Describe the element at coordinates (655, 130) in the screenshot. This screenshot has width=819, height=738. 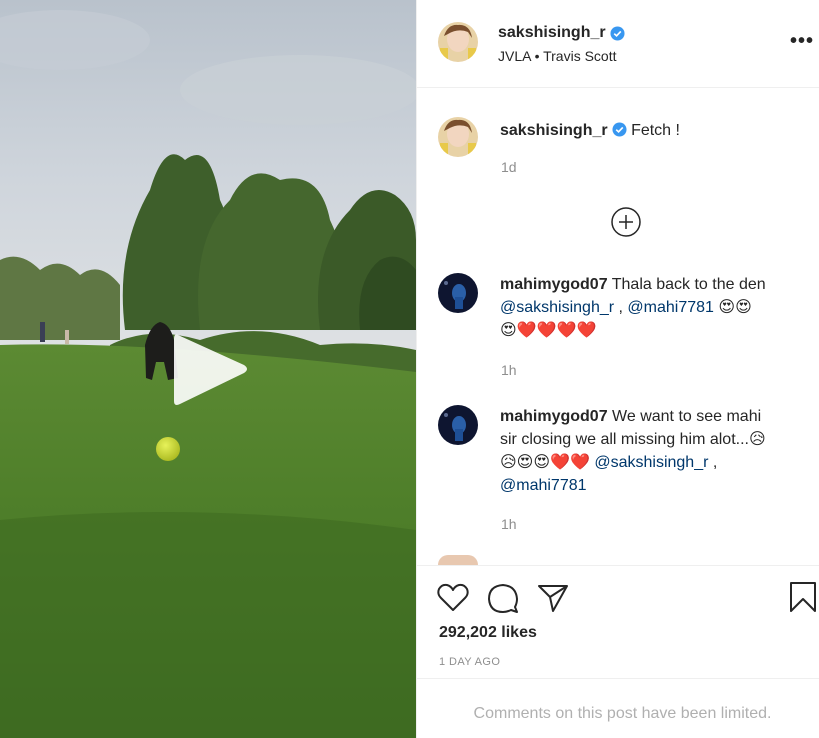
I see `caption-text: Fetch !` at that location.